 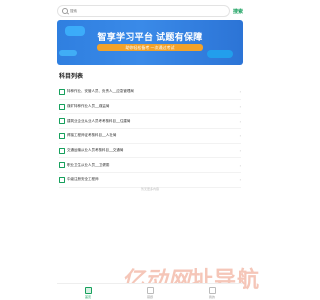 I want to click on tab-profile: 我的, so click(x=212, y=292).